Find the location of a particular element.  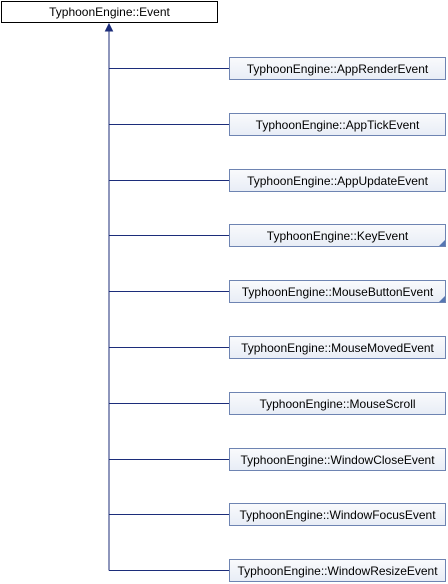

base-class-label: TyphoonEngine::Event is located at coordinates (109, 12).